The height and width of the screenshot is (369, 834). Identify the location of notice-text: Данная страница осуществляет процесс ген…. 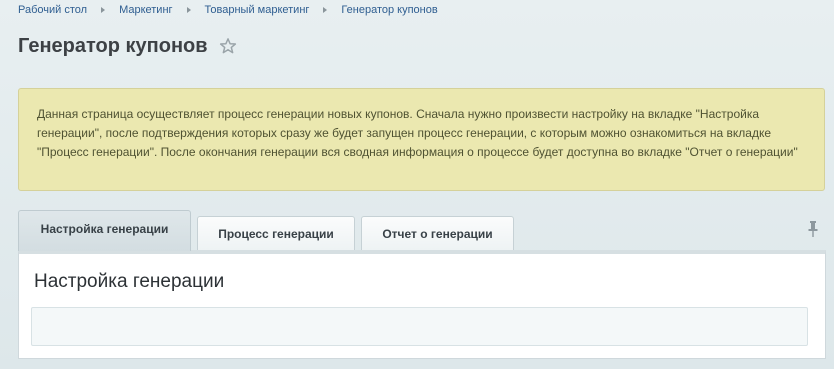
(417, 133).